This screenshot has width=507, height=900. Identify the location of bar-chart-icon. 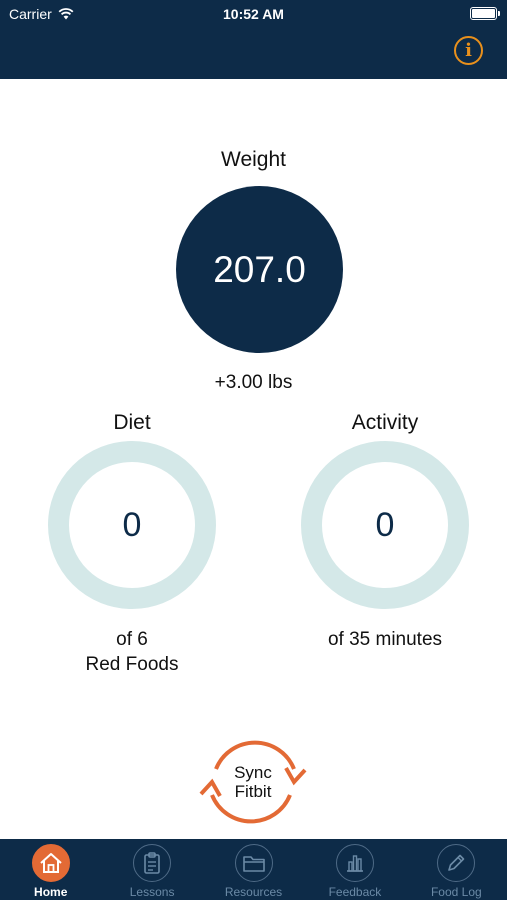
(354, 863).